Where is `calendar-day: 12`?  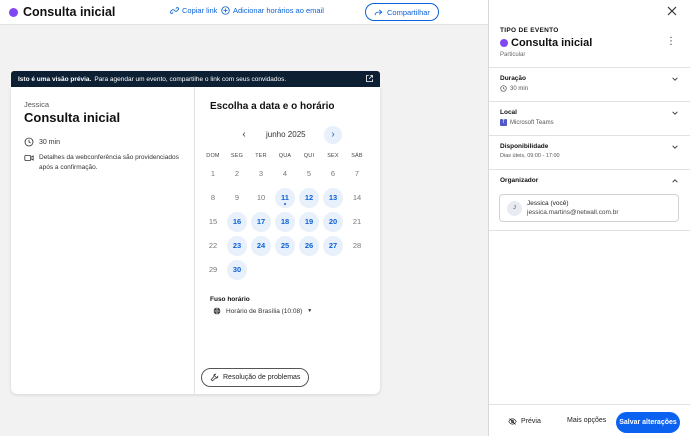 calendar-day: 12 is located at coordinates (309, 198).